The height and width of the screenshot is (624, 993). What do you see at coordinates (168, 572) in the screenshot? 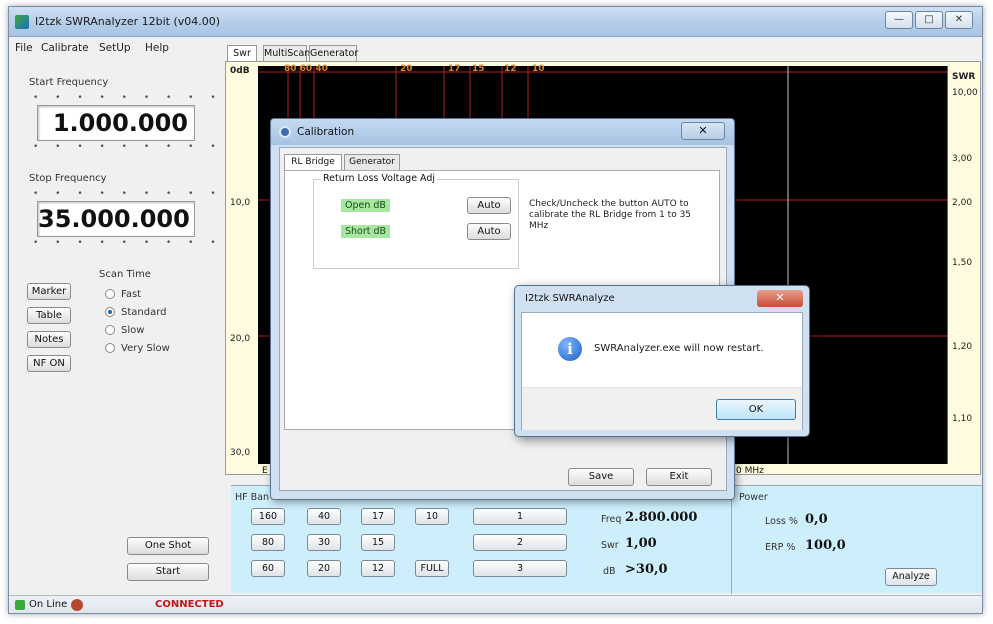
I see `start-button: Start` at bounding box center [168, 572].